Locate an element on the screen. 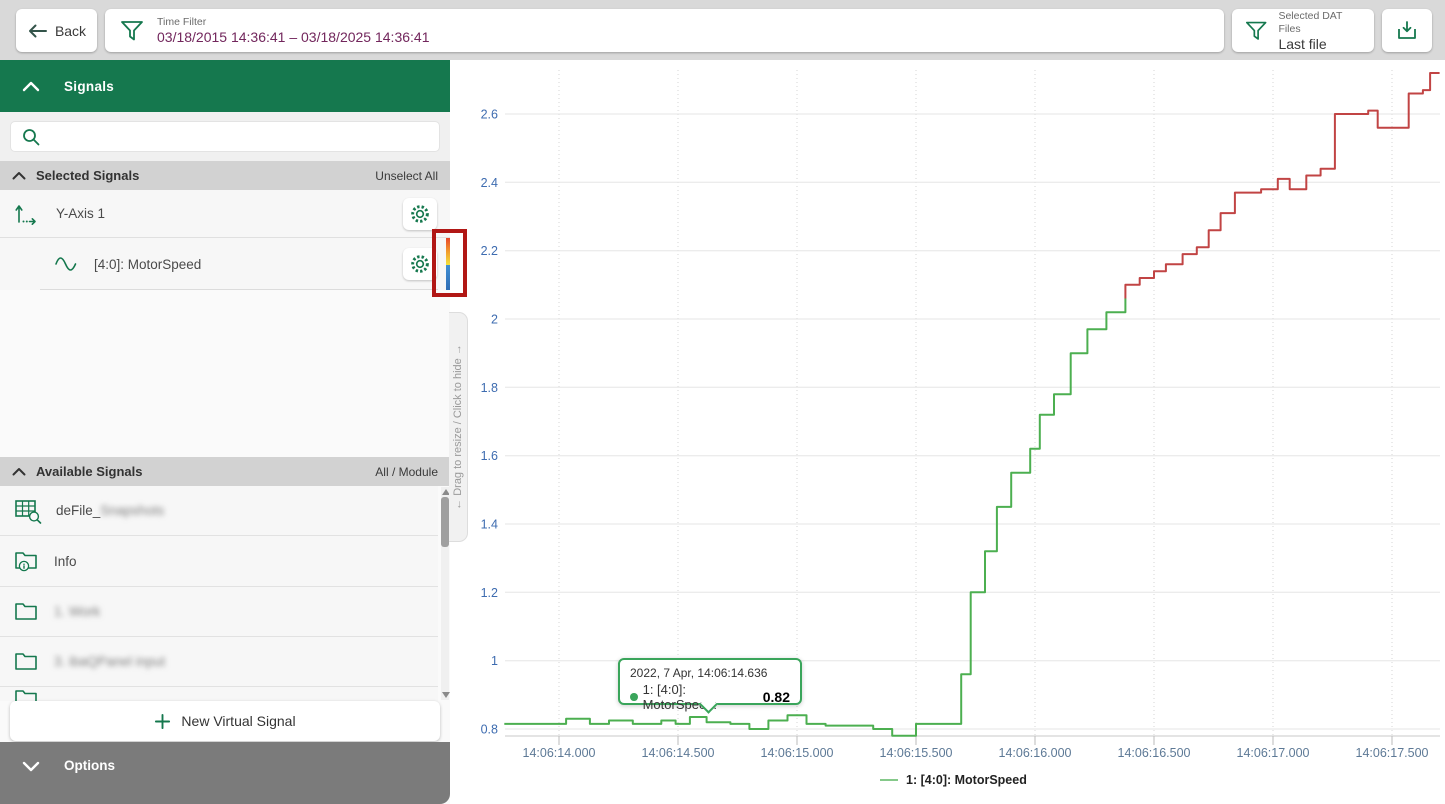 This screenshot has width=1445, height=804. plus-icon is located at coordinates (163, 721).